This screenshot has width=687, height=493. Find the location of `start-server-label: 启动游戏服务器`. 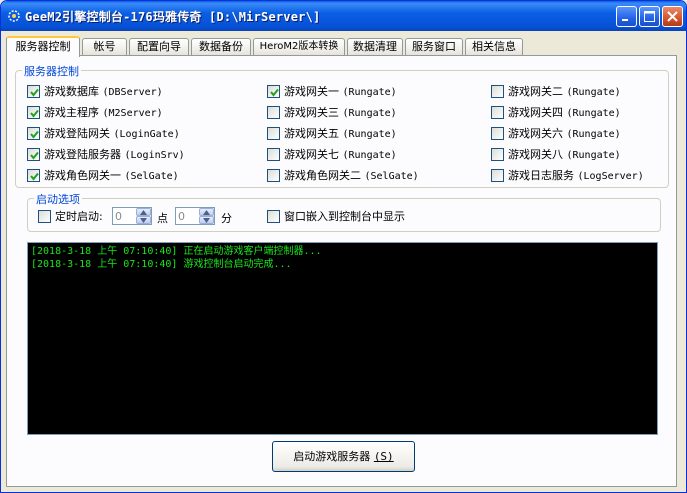

start-server-label: 启动游戏服务器 is located at coordinates (332, 456).